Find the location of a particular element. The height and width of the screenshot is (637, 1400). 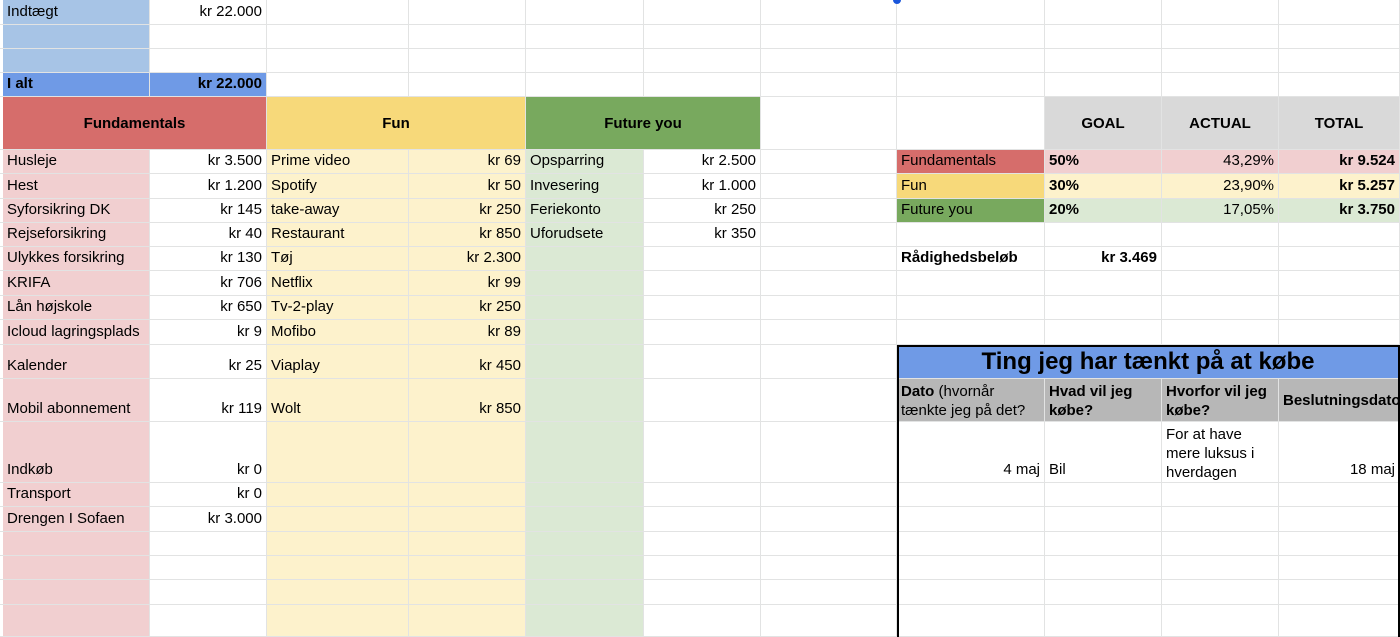

summary-header-actual: ACTUAL is located at coordinates (1220, 123).